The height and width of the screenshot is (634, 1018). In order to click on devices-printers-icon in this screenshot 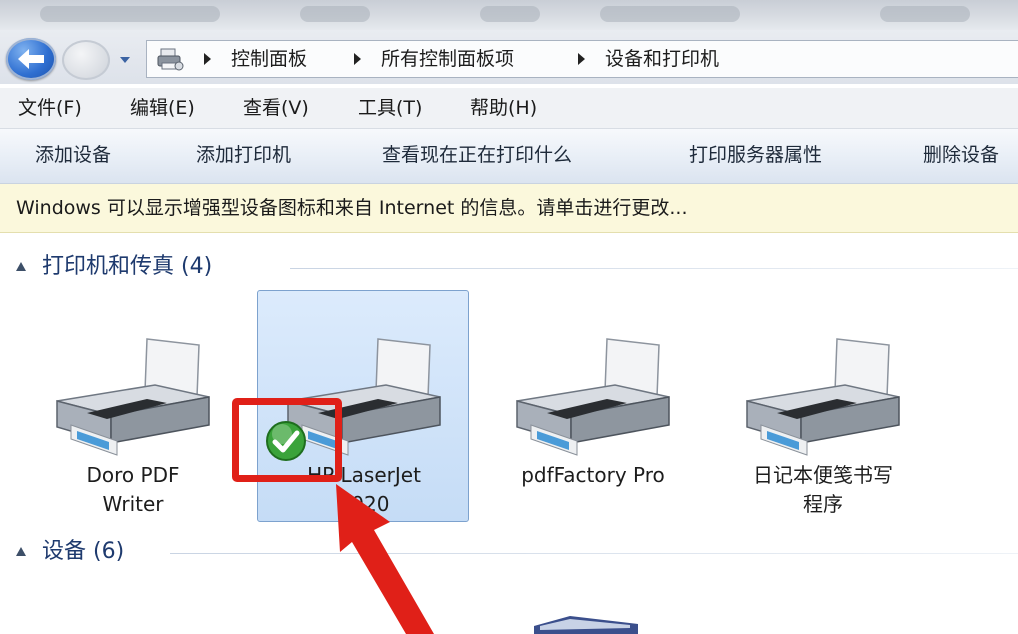, I will do `click(170, 59)`.